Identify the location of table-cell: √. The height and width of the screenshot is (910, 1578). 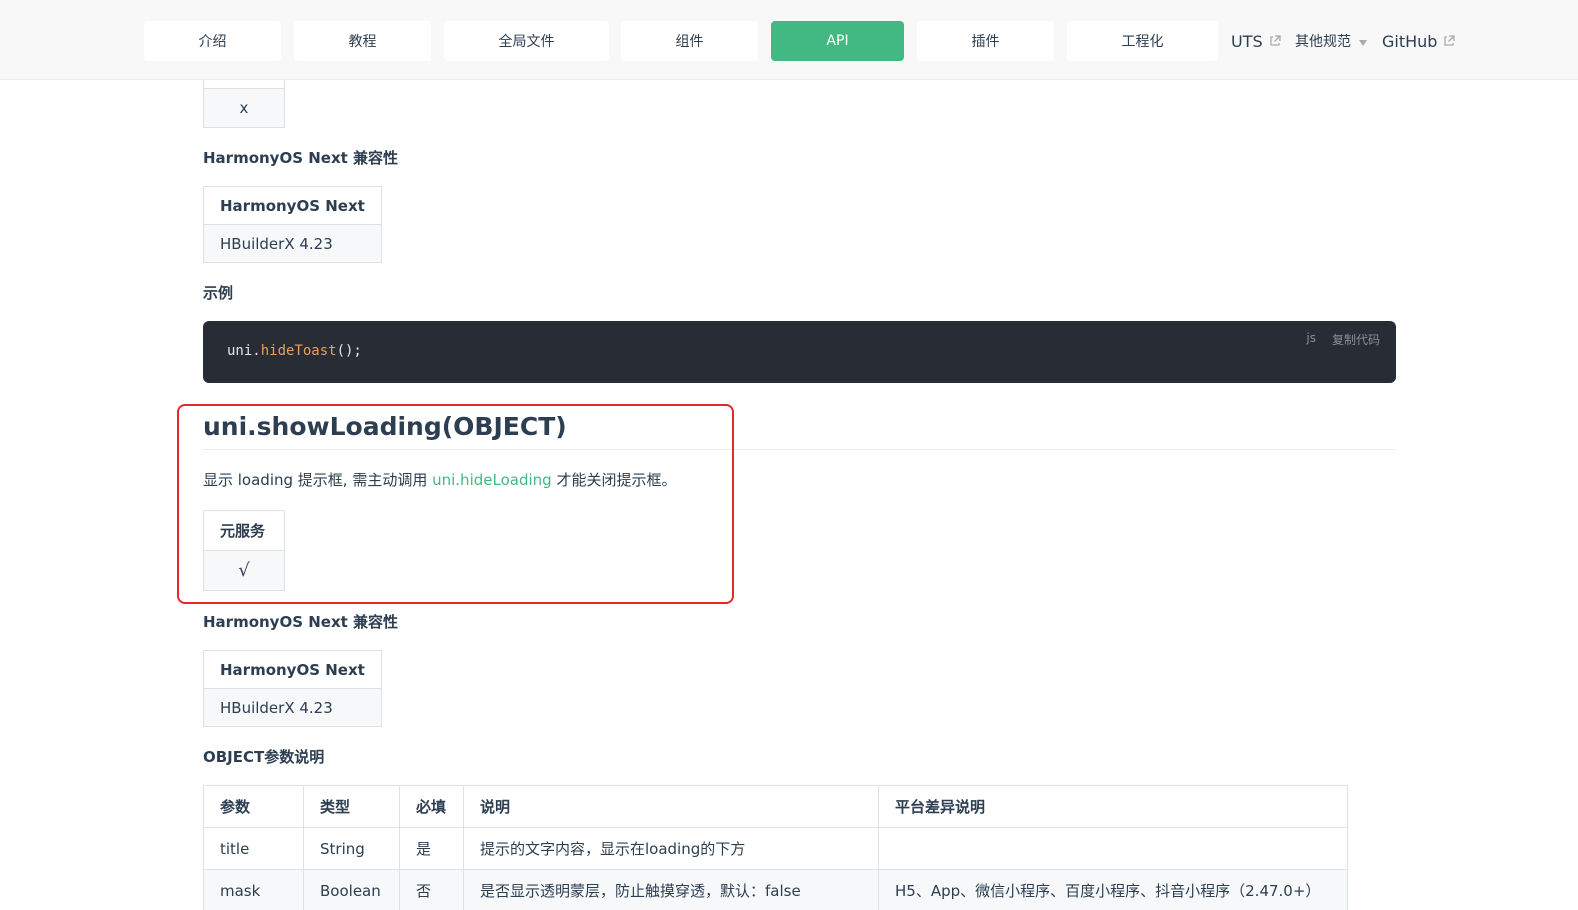
(244, 570).